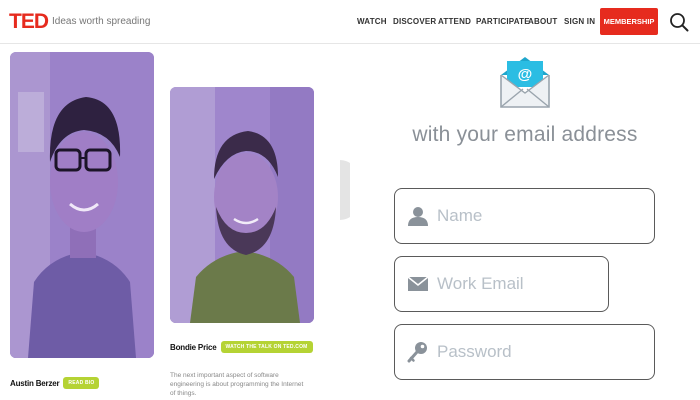 The height and width of the screenshot is (400, 700). What do you see at coordinates (345, 190) in the screenshot?
I see `scroll-handle` at bounding box center [345, 190].